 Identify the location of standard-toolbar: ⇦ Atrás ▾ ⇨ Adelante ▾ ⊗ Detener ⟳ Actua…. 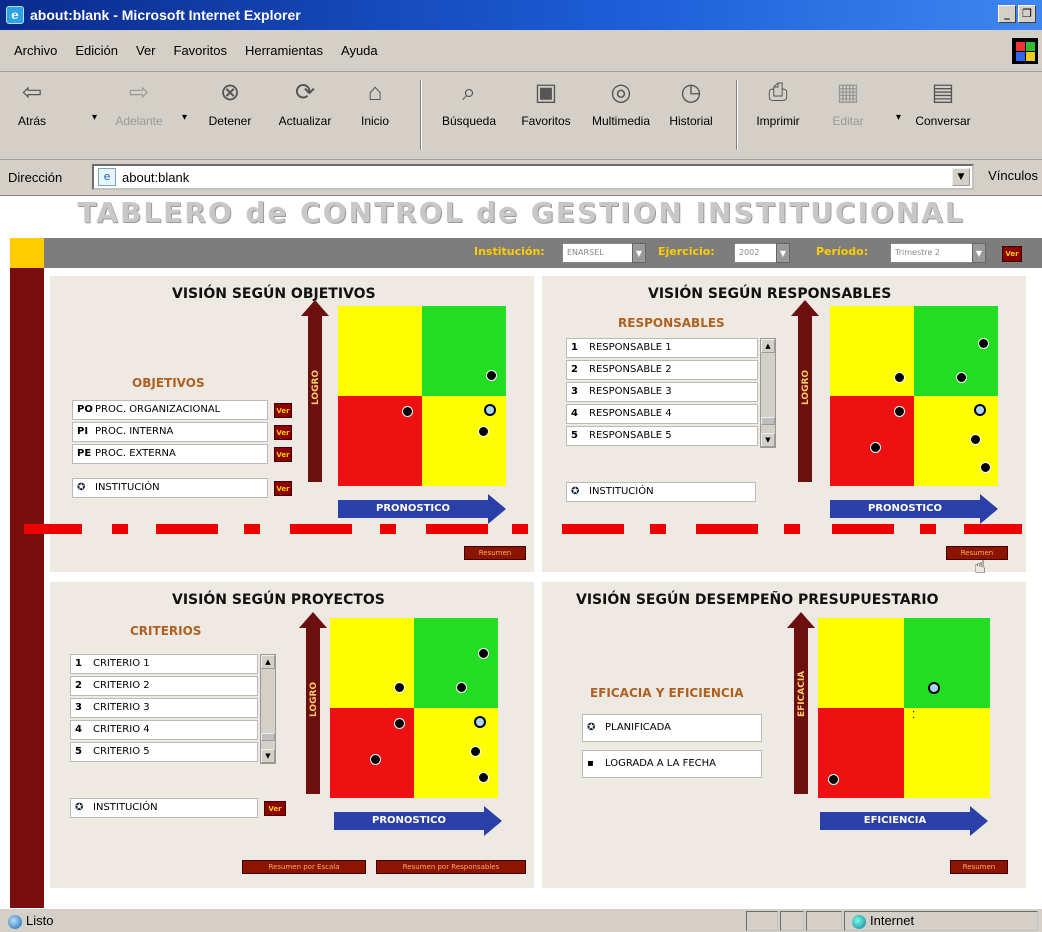
(521, 116).